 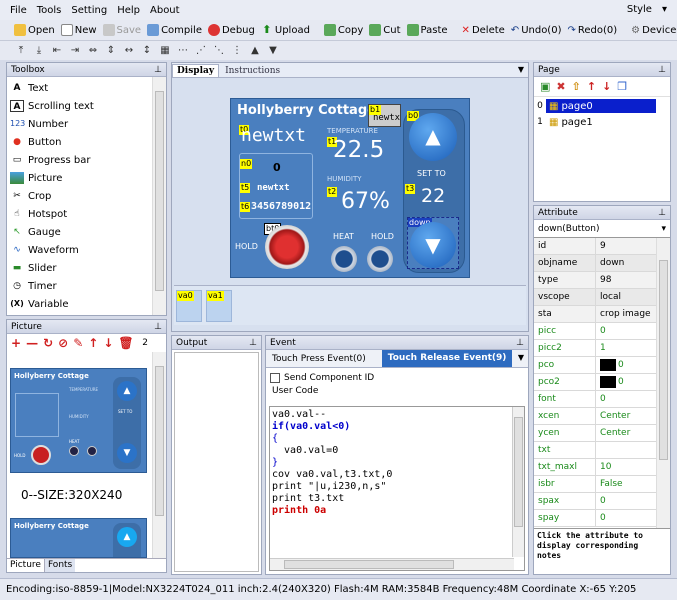 What do you see at coordinates (89, 10) in the screenshot?
I see `menu-setting: Setting` at bounding box center [89, 10].